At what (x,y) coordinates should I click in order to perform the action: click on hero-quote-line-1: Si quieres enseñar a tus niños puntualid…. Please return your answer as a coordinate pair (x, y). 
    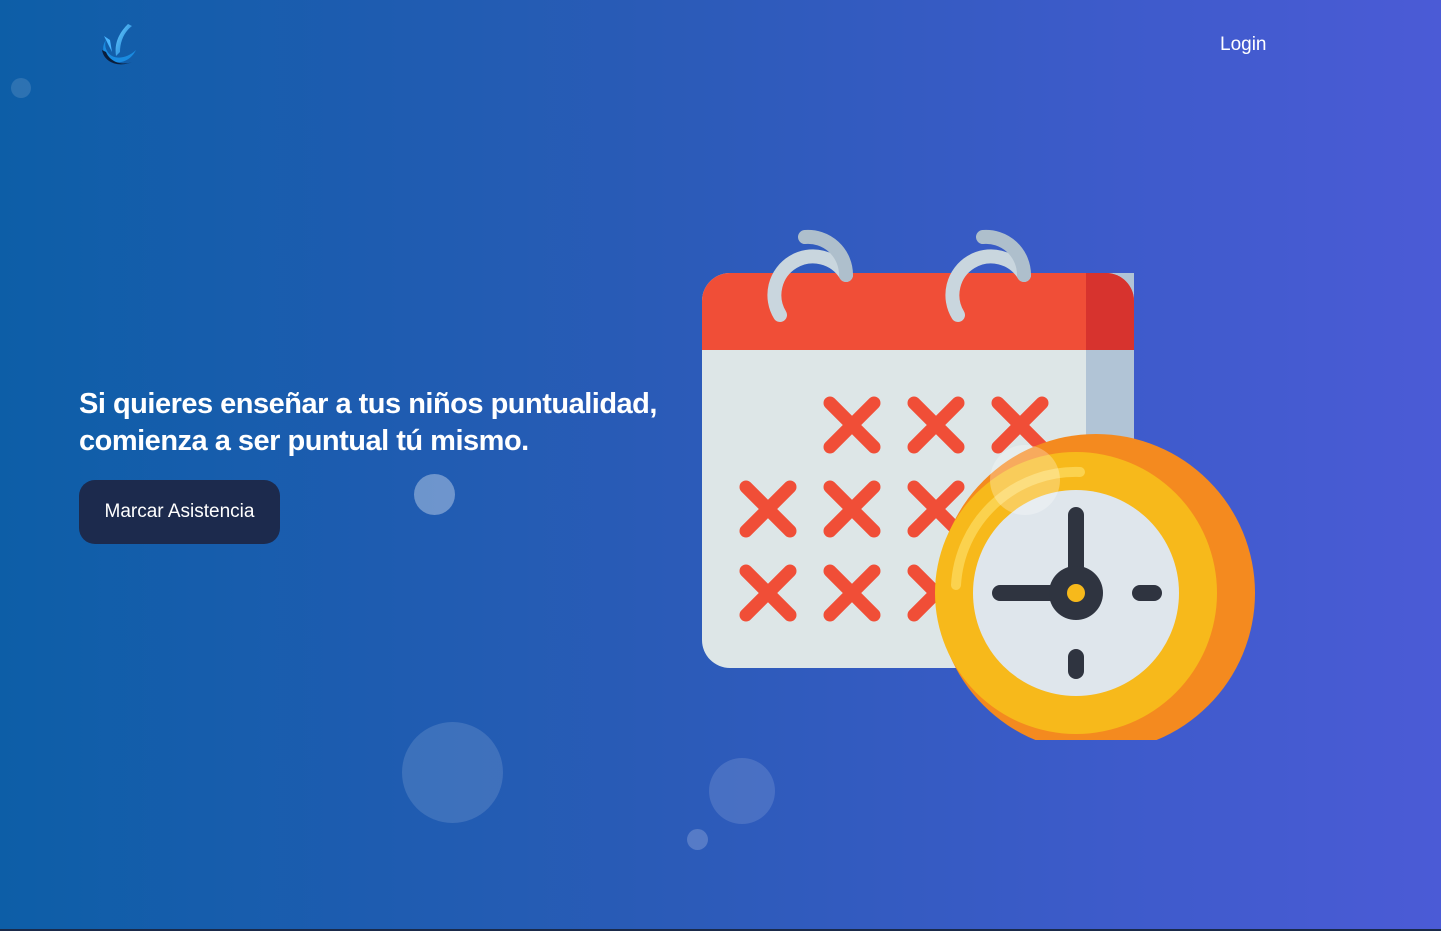
    Looking at the image, I should click on (368, 404).